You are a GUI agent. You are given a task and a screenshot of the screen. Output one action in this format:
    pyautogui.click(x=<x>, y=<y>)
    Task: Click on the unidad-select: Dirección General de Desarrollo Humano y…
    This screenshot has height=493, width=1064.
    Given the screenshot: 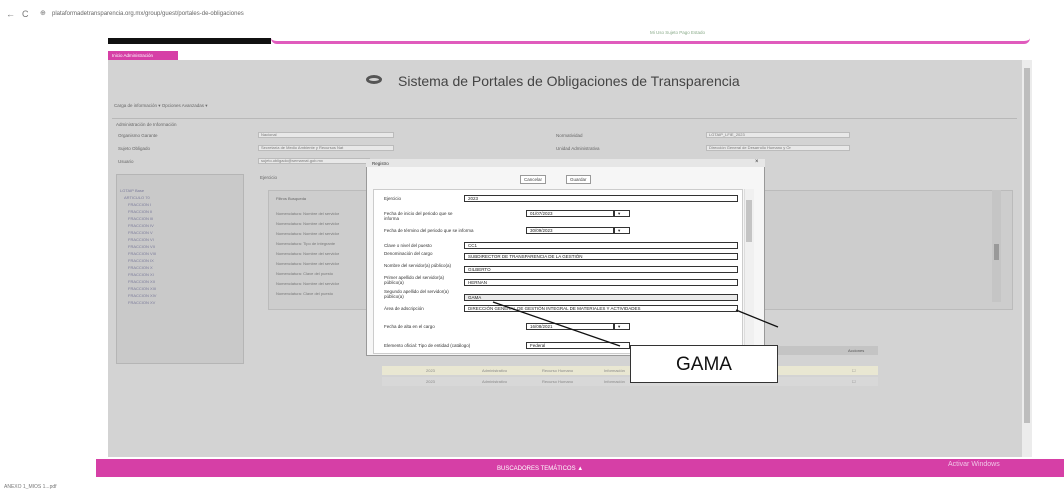 What is the action you would take?
    pyautogui.click(x=778, y=148)
    